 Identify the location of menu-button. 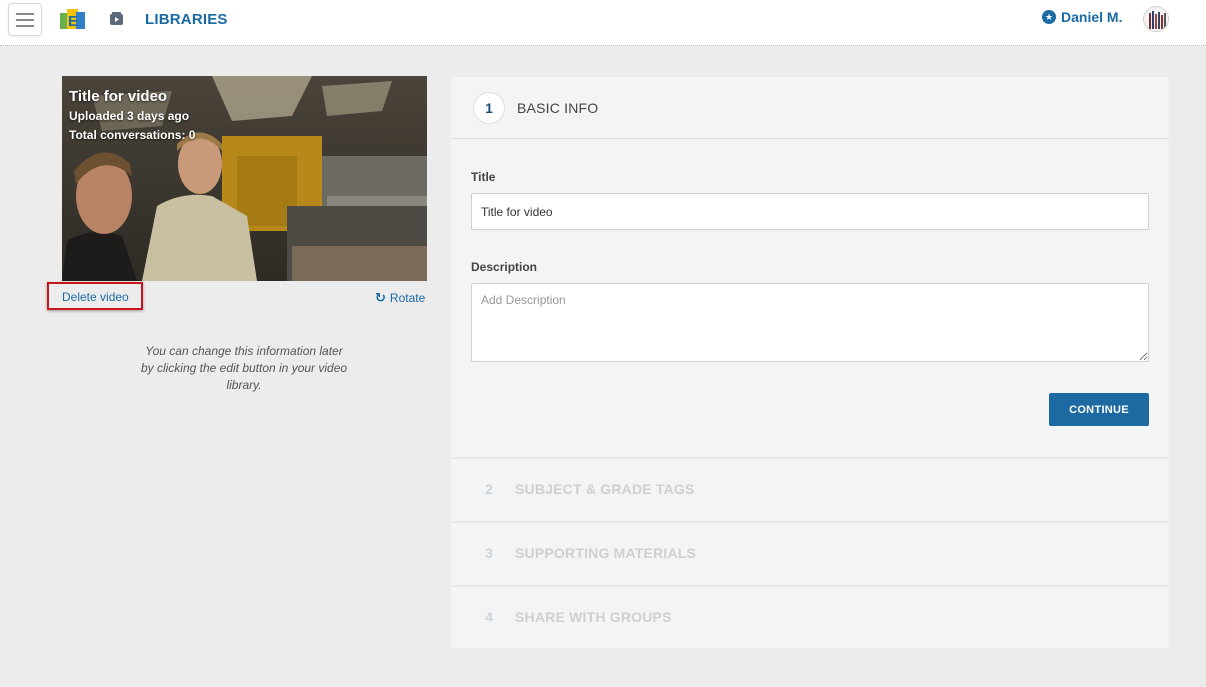
(25, 19).